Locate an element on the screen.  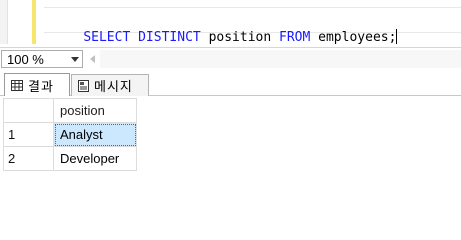
grid-corner-cell is located at coordinates (28, 110).